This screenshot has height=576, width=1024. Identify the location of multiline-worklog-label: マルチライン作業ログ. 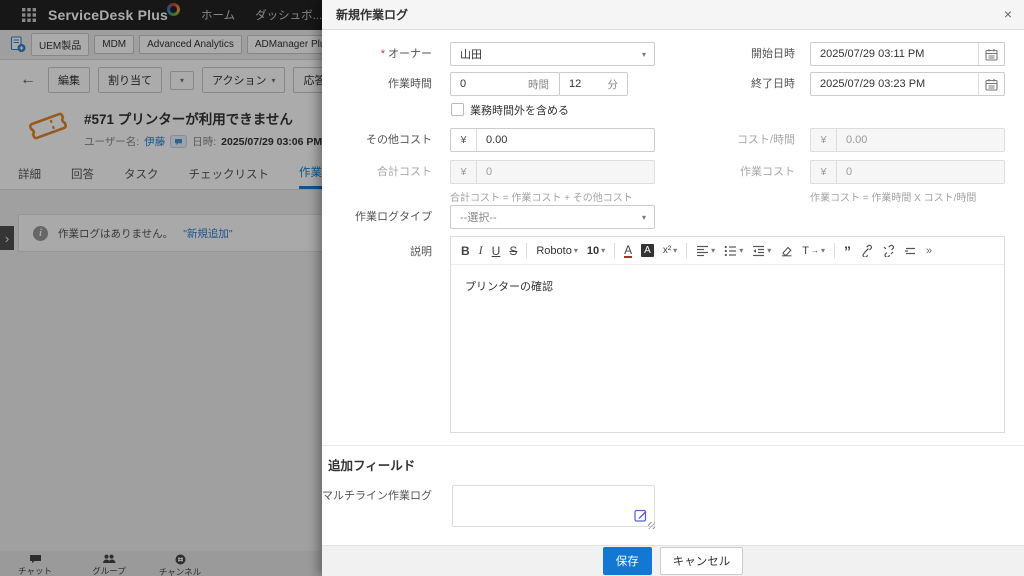
(377, 496).